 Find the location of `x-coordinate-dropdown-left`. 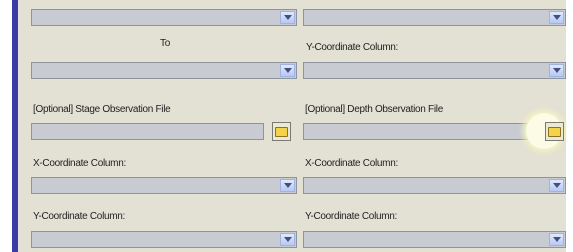

x-coordinate-dropdown-left is located at coordinates (164, 185).